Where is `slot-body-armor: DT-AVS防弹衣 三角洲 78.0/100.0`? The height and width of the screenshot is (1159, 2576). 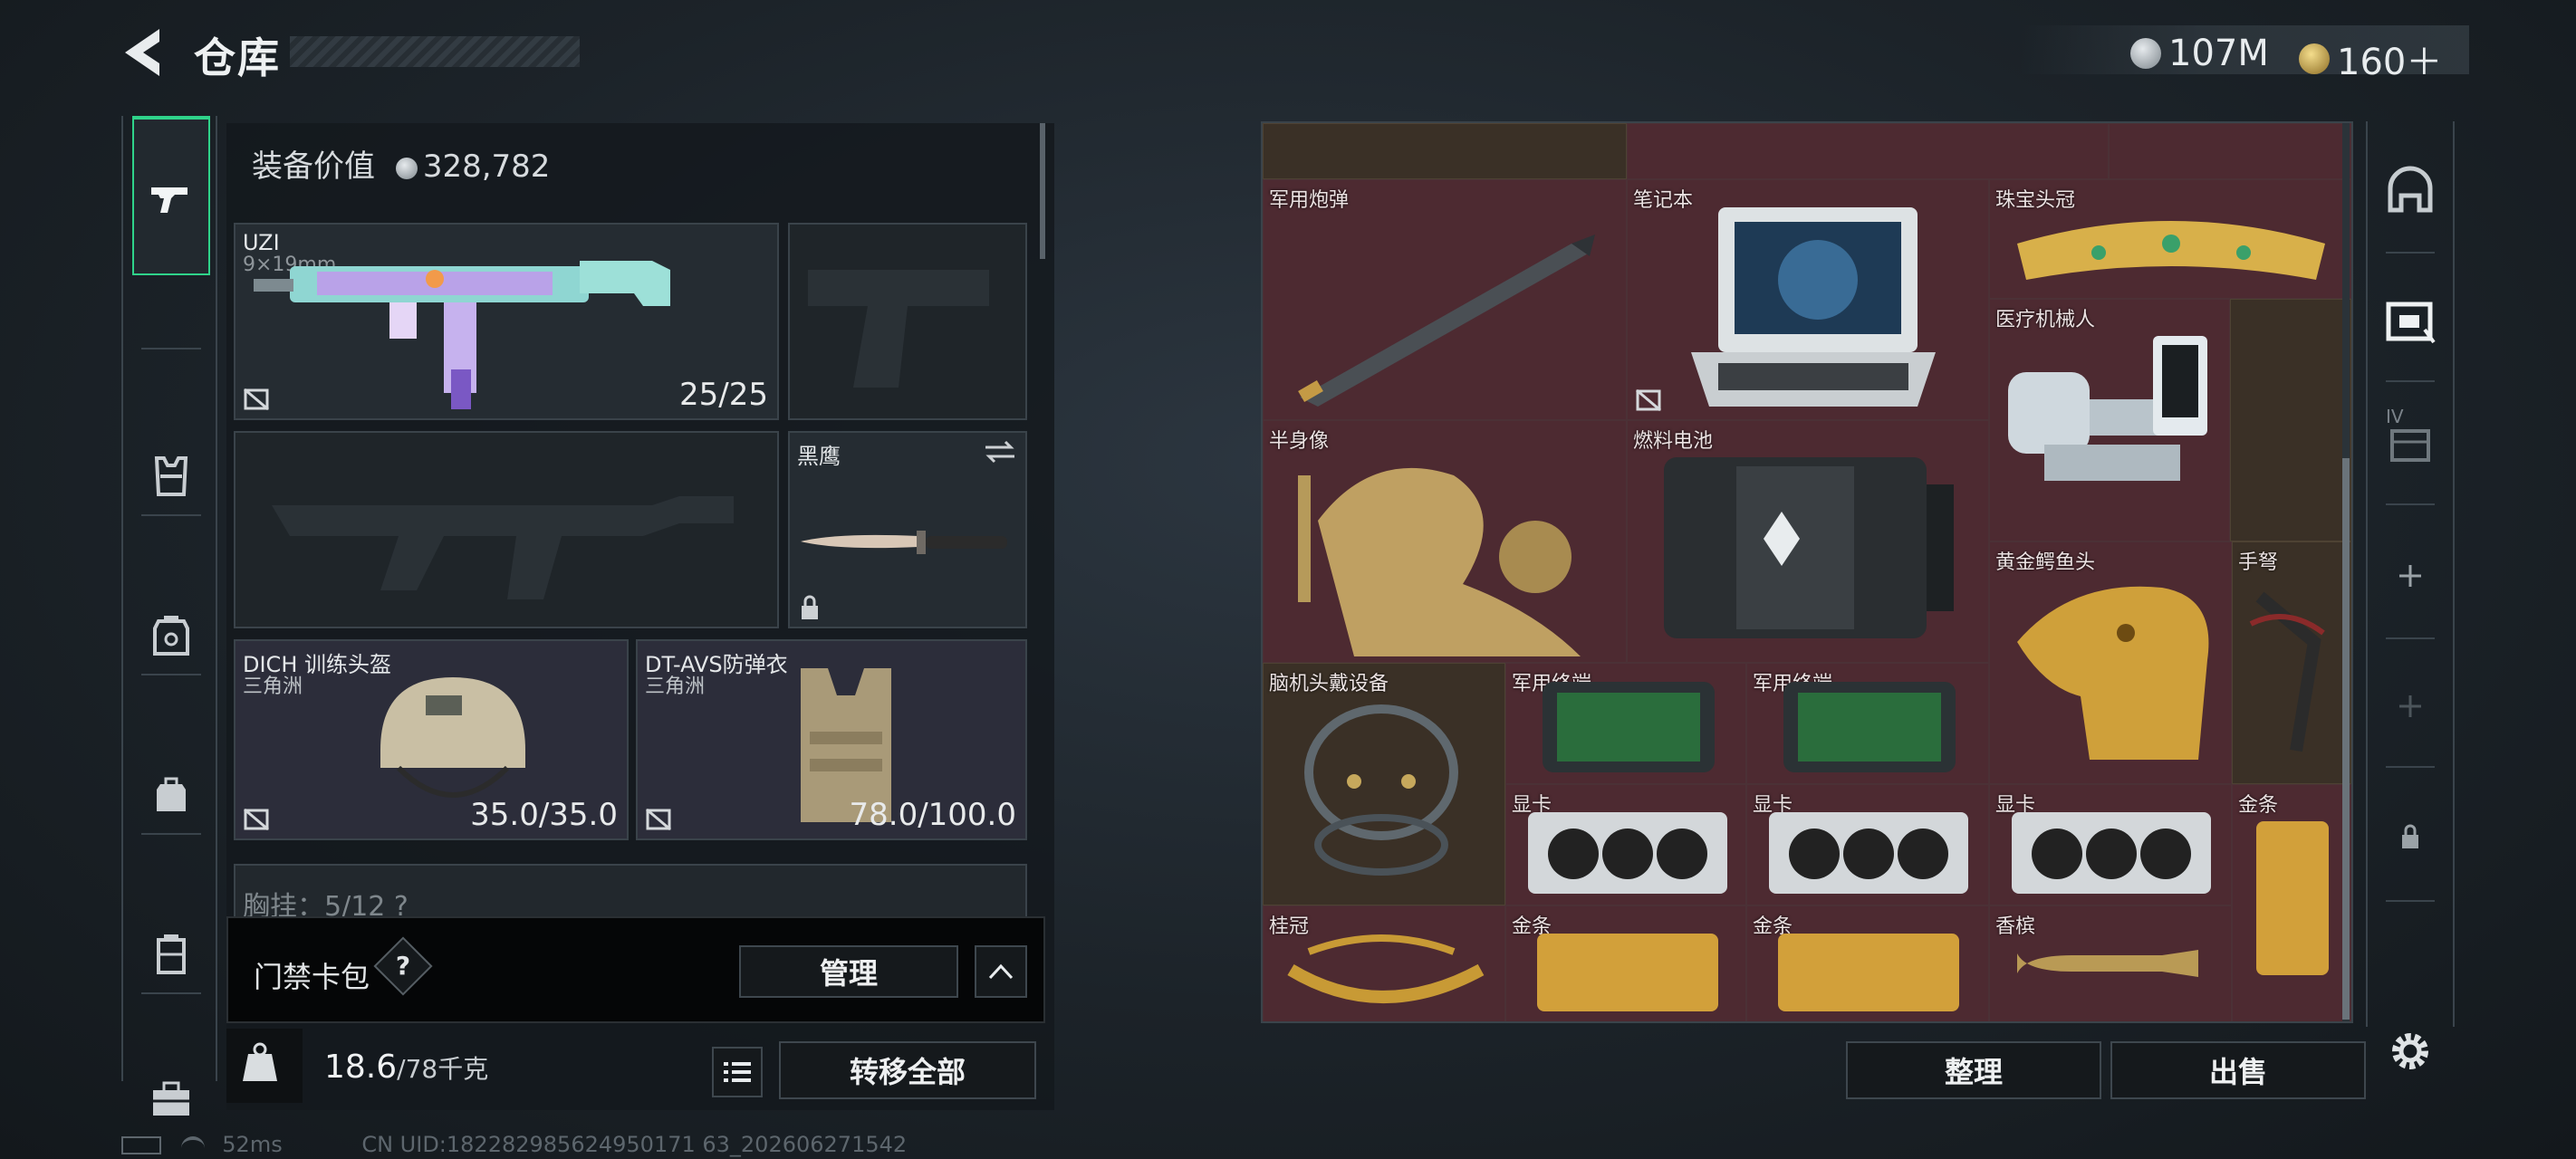 slot-body-armor: DT-AVS防弹衣 三角洲 78.0/100.0 is located at coordinates (831, 739).